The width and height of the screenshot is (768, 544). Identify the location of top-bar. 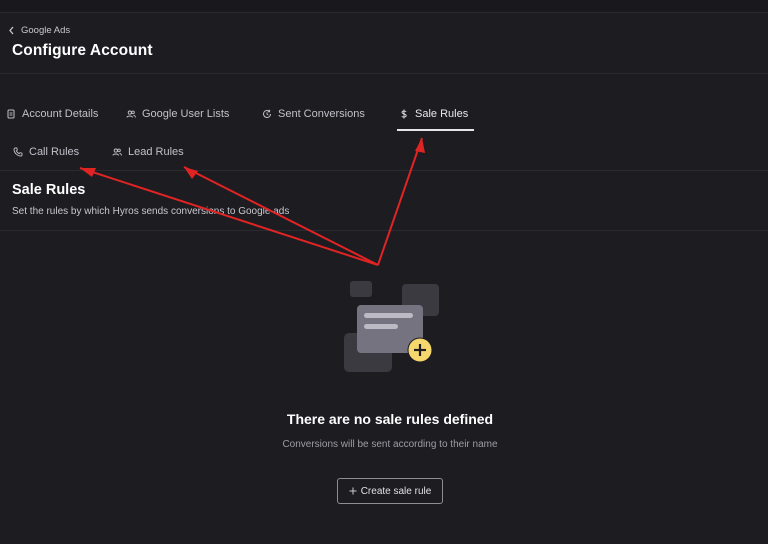
(384, 6).